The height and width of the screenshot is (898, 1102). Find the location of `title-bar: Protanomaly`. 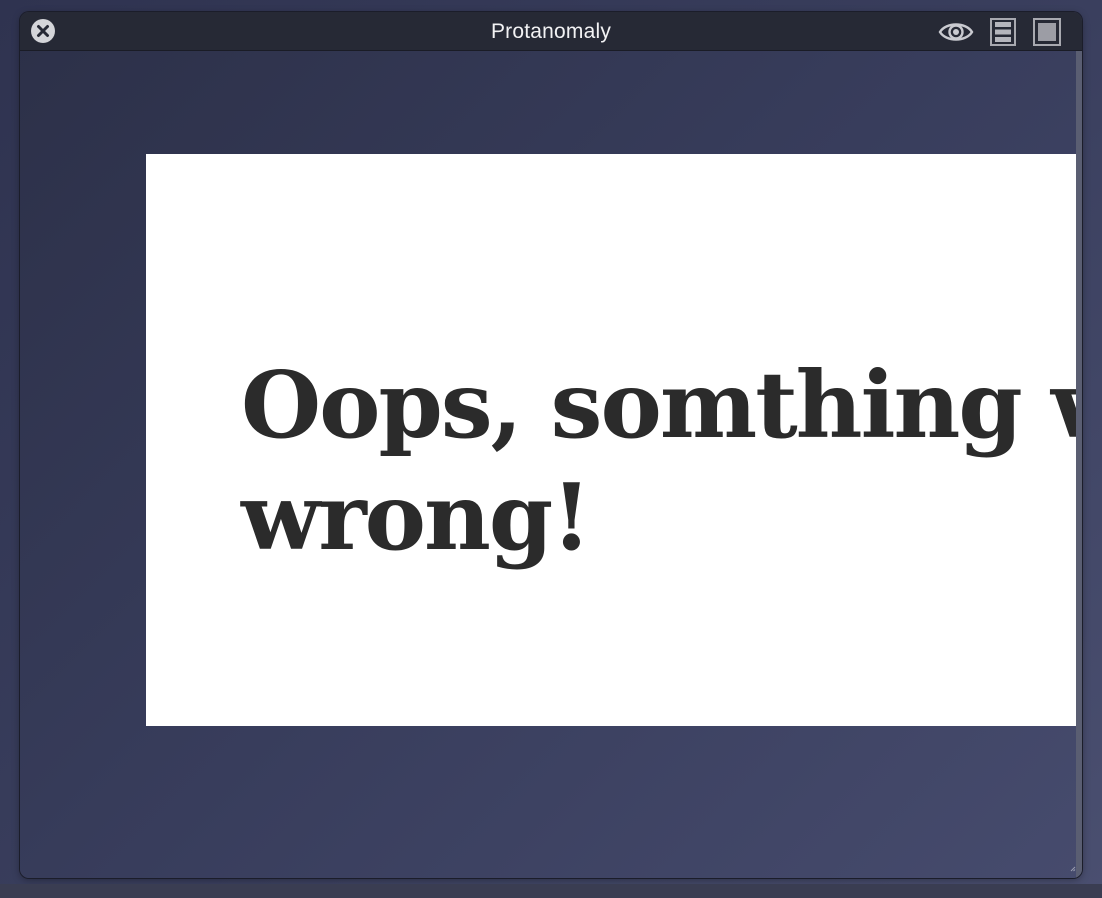

title-bar: Protanomaly is located at coordinates (551, 31).